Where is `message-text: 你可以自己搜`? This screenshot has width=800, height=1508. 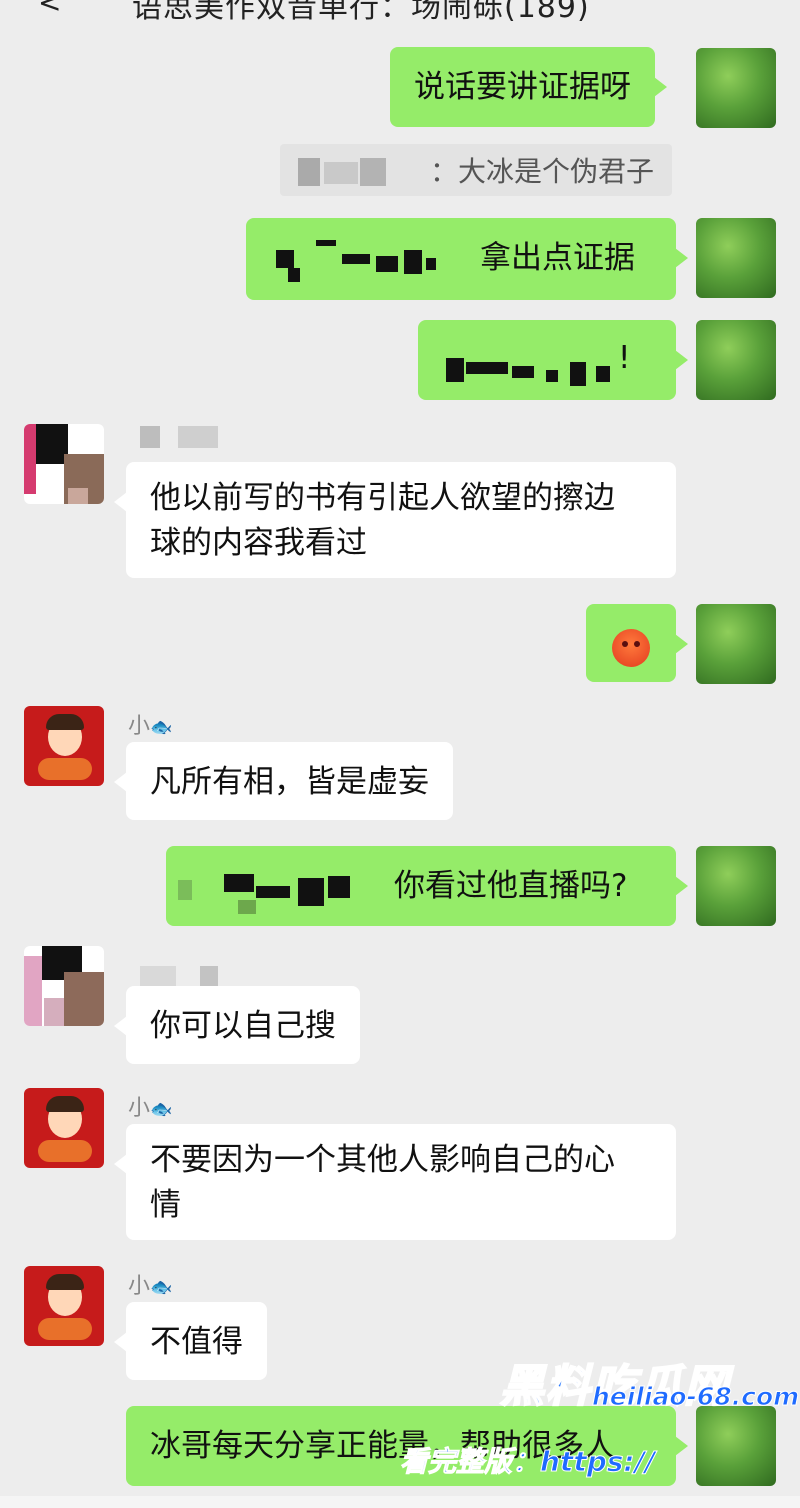
message-text: 你可以自己搜 is located at coordinates (243, 1026).